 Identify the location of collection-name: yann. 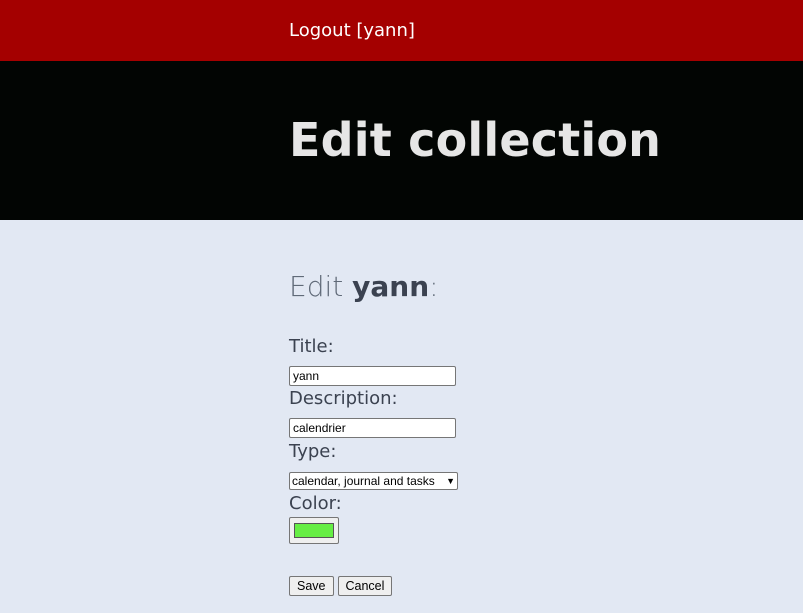
(391, 286).